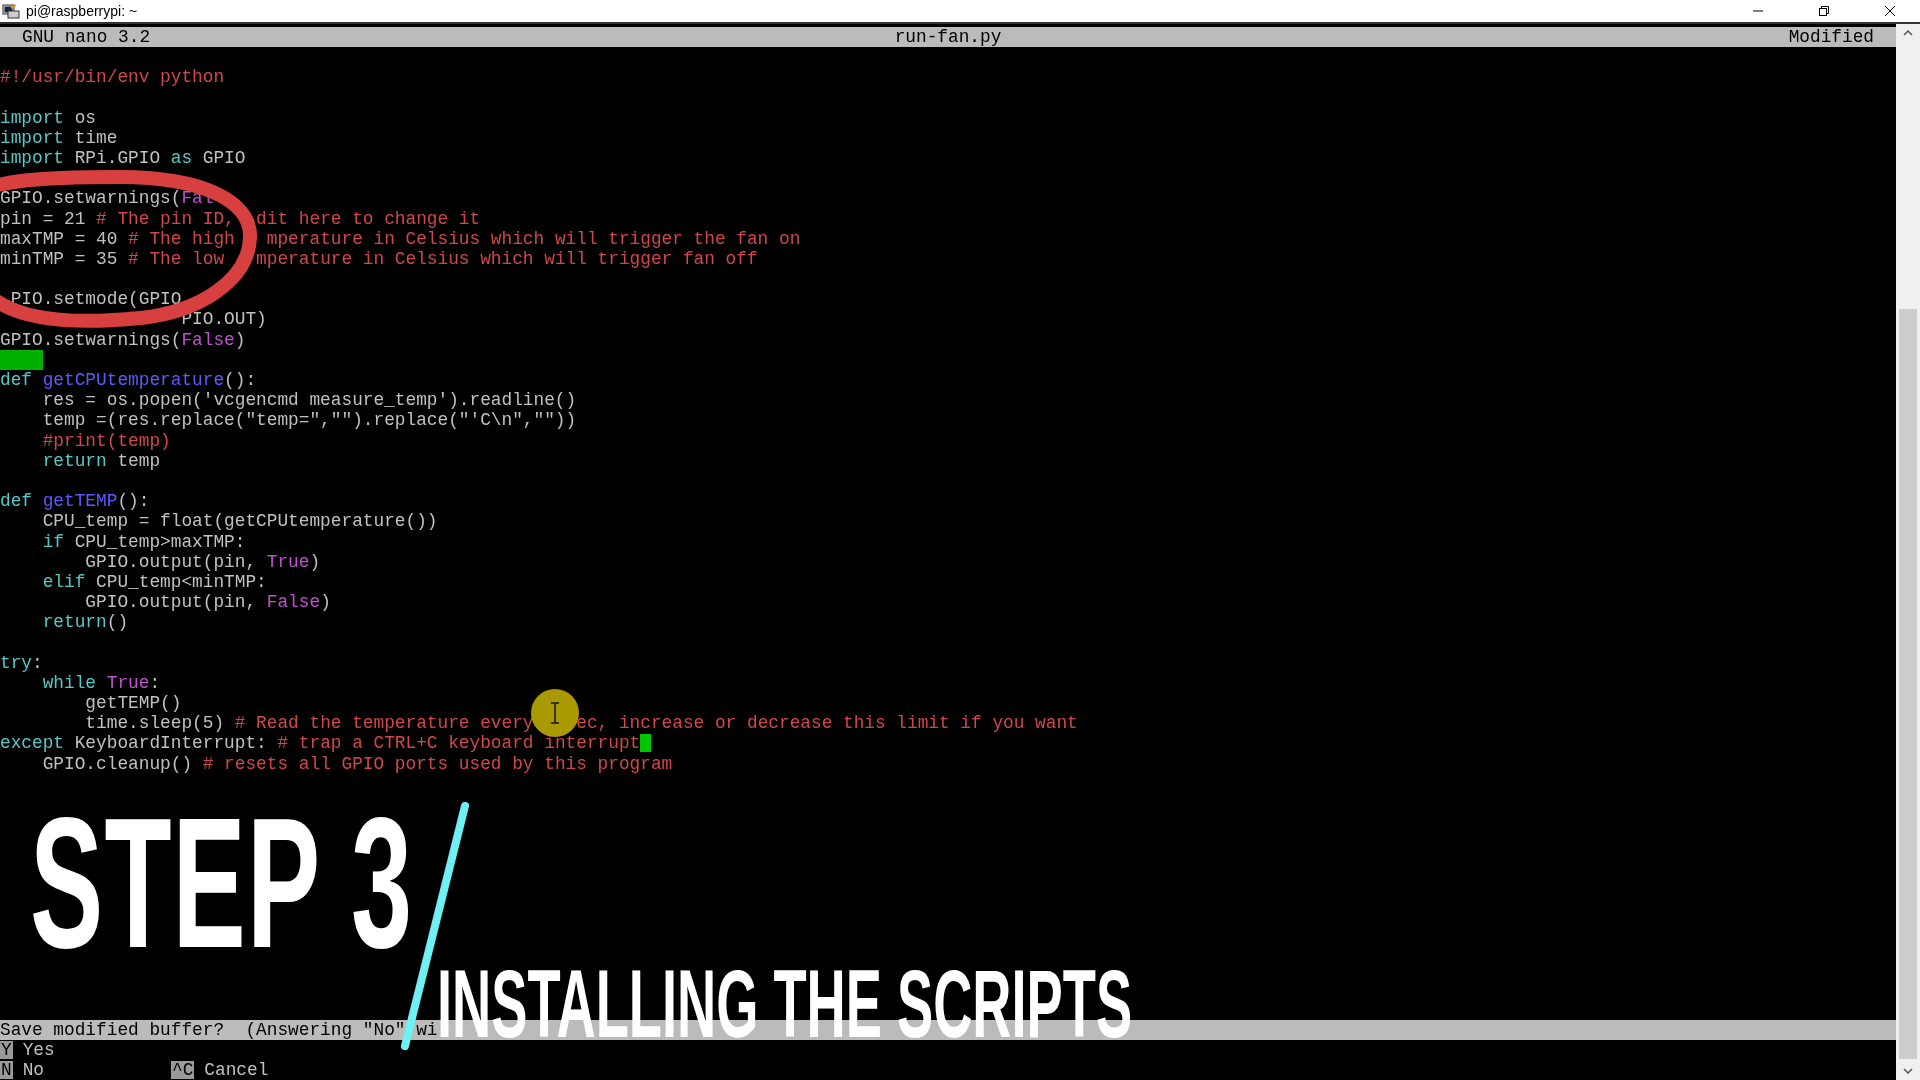 This screenshot has width=1920, height=1080. What do you see at coordinates (21, 662) in the screenshot?
I see `code-line: try:` at bounding box center [21, 662].